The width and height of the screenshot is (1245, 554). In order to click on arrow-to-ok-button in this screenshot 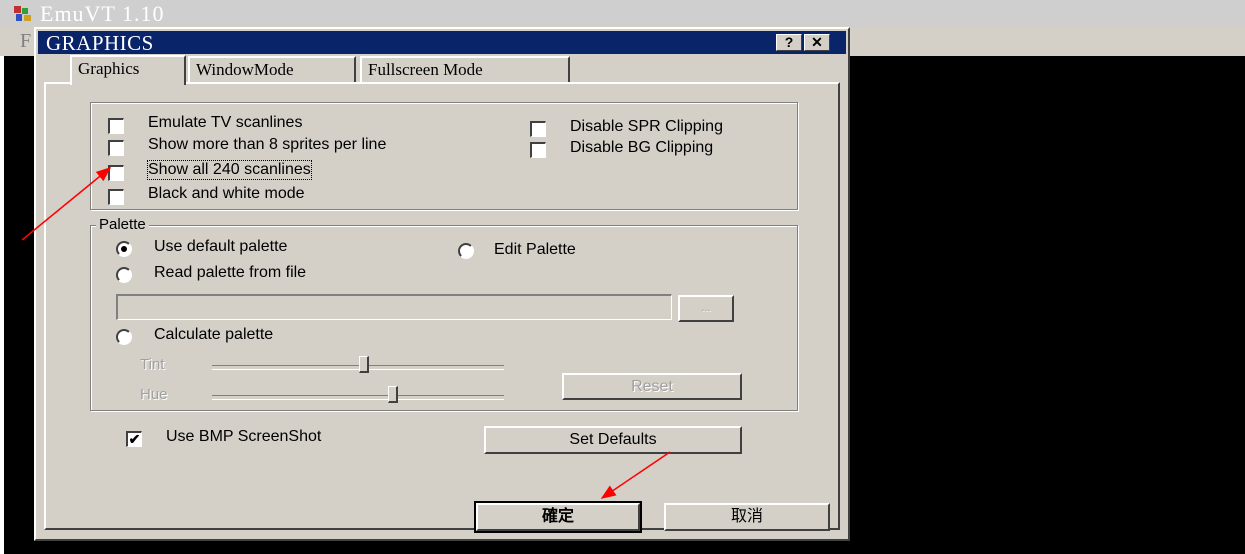, I will do `click(635, 475)`.